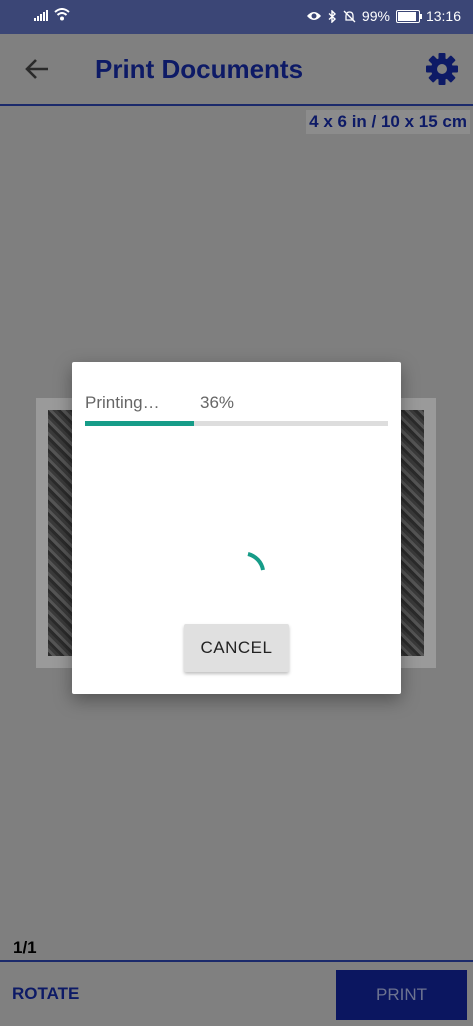  Describe the element at coordinates (408, 16) in the screenshot. I see `battery-icon` at that location.